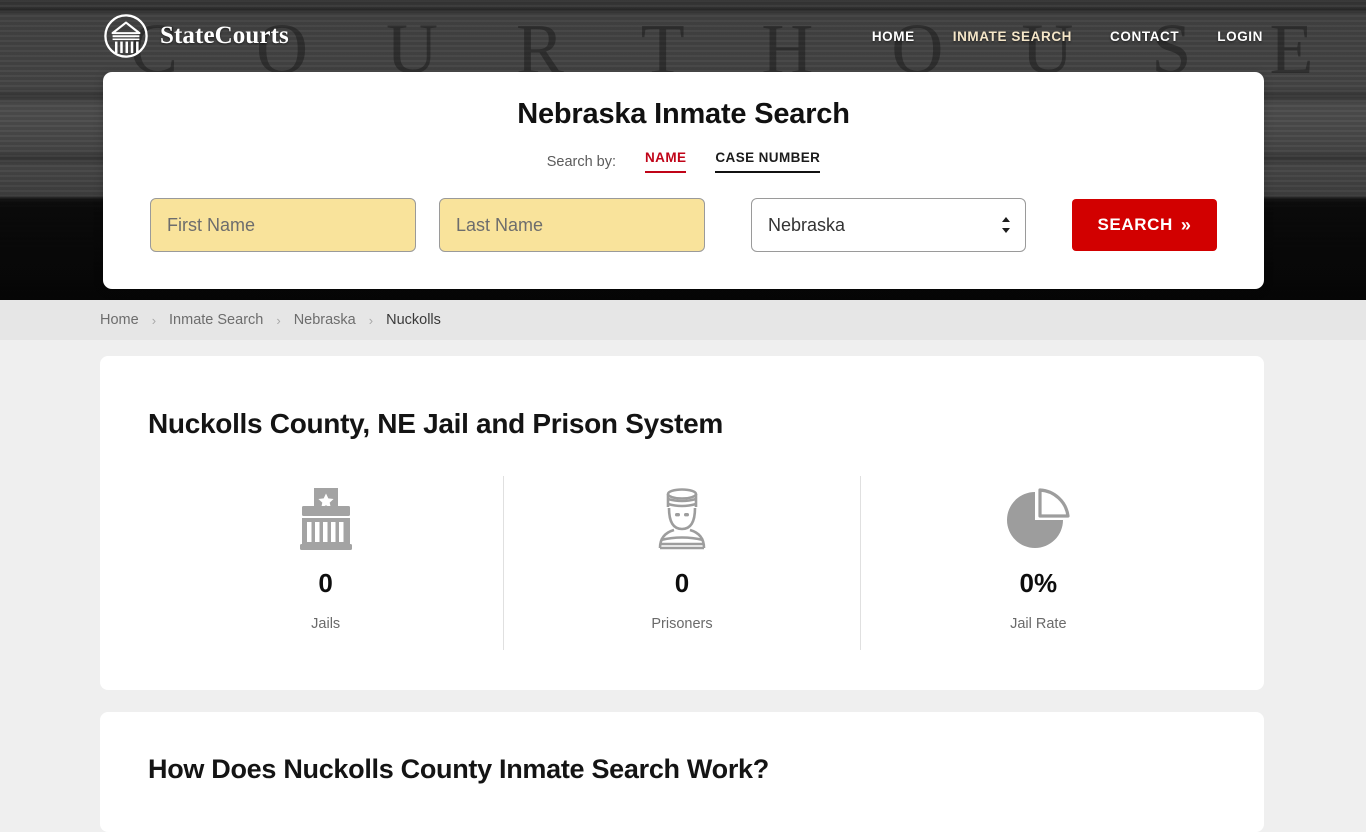 The height and width of the screenshot is (832, 1366). I want to click on search-form: Nebraska SEARCH », so click(683, 225).